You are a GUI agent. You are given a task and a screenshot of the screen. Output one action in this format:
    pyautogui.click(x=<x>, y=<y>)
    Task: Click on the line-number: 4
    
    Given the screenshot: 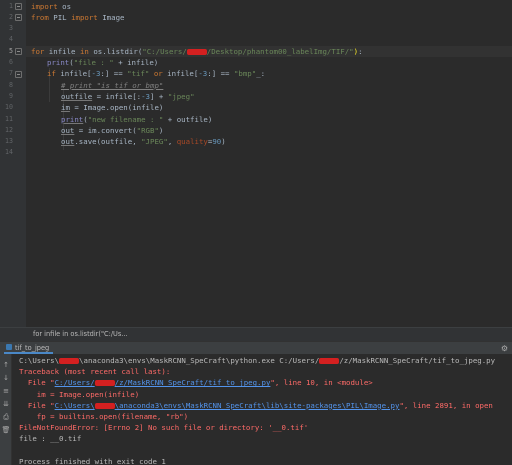 What is the action you would take?
    pyautogui.click(x=11, y=39)
    